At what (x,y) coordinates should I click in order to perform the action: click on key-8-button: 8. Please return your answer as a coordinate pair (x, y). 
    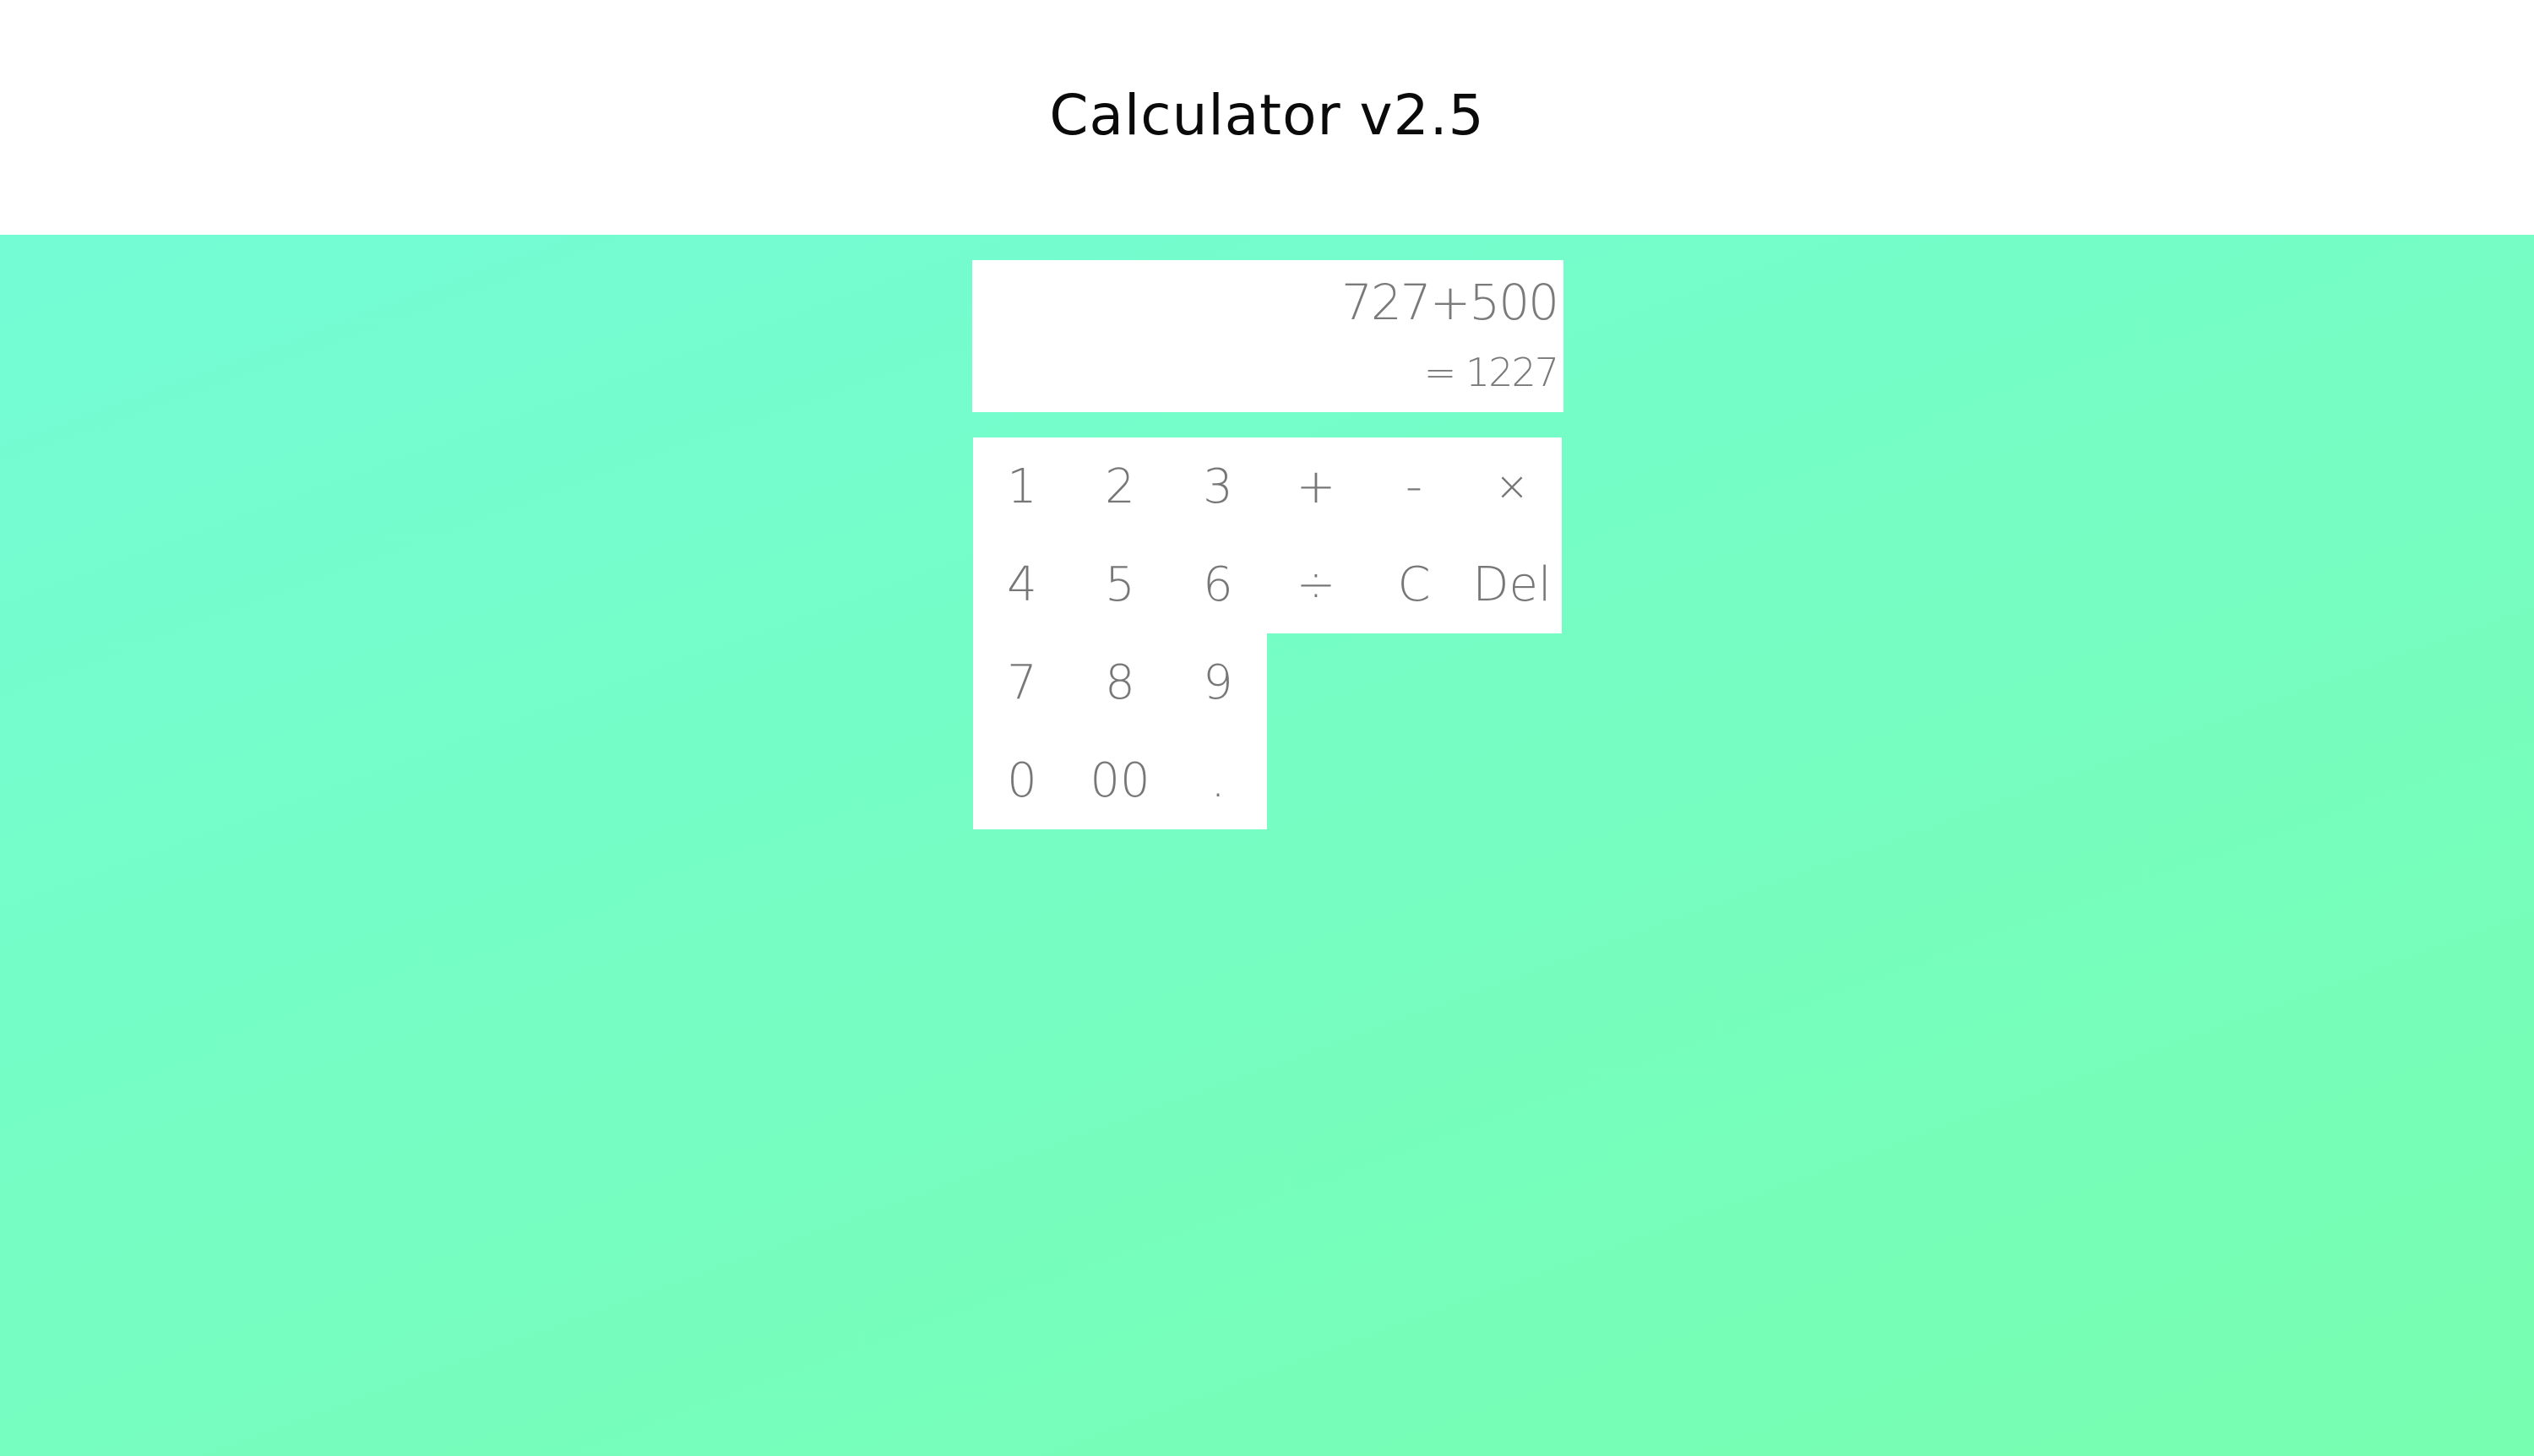
    Looking at the image, I should click on (1120, 682).